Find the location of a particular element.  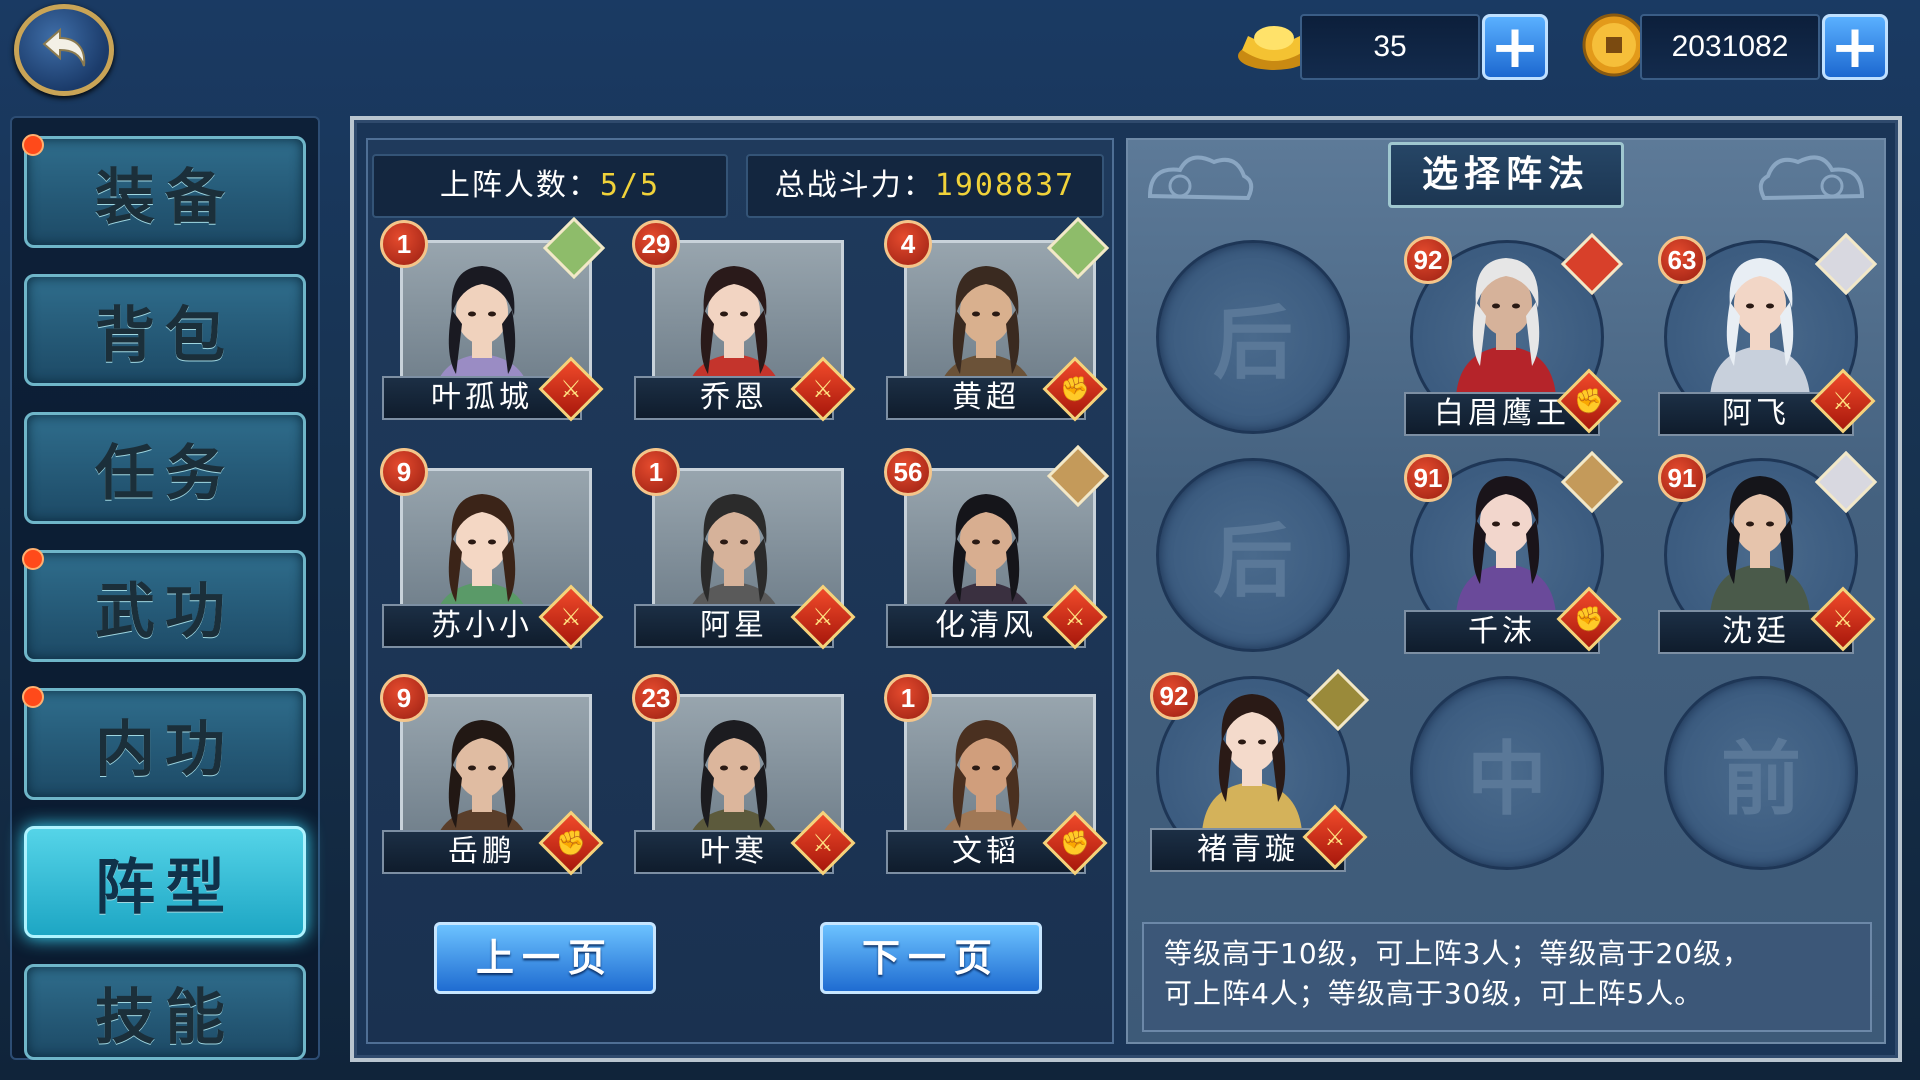

hero-level: 63 is located at coordinates (1682, 260).